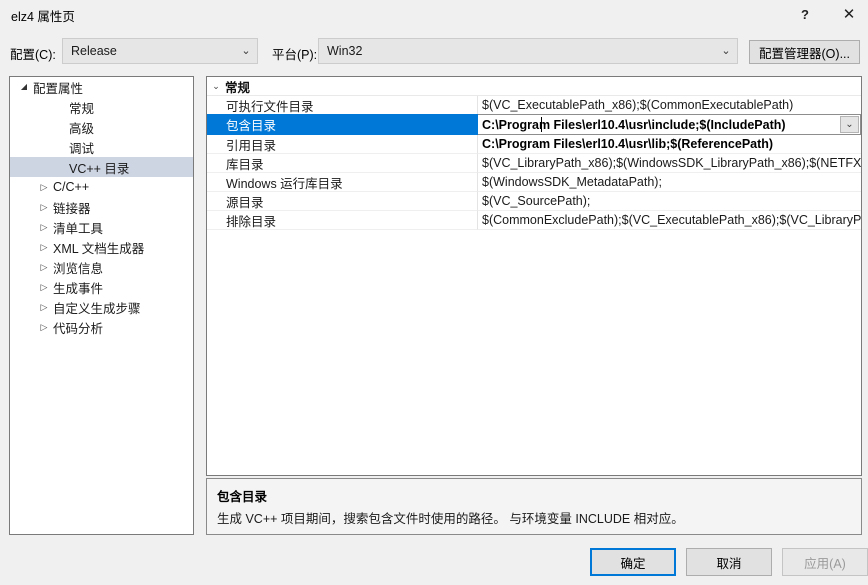 Image resolution: width=868 pixels, height=585 pixels. I want to click on help-icon: ?, so click(805, 14).